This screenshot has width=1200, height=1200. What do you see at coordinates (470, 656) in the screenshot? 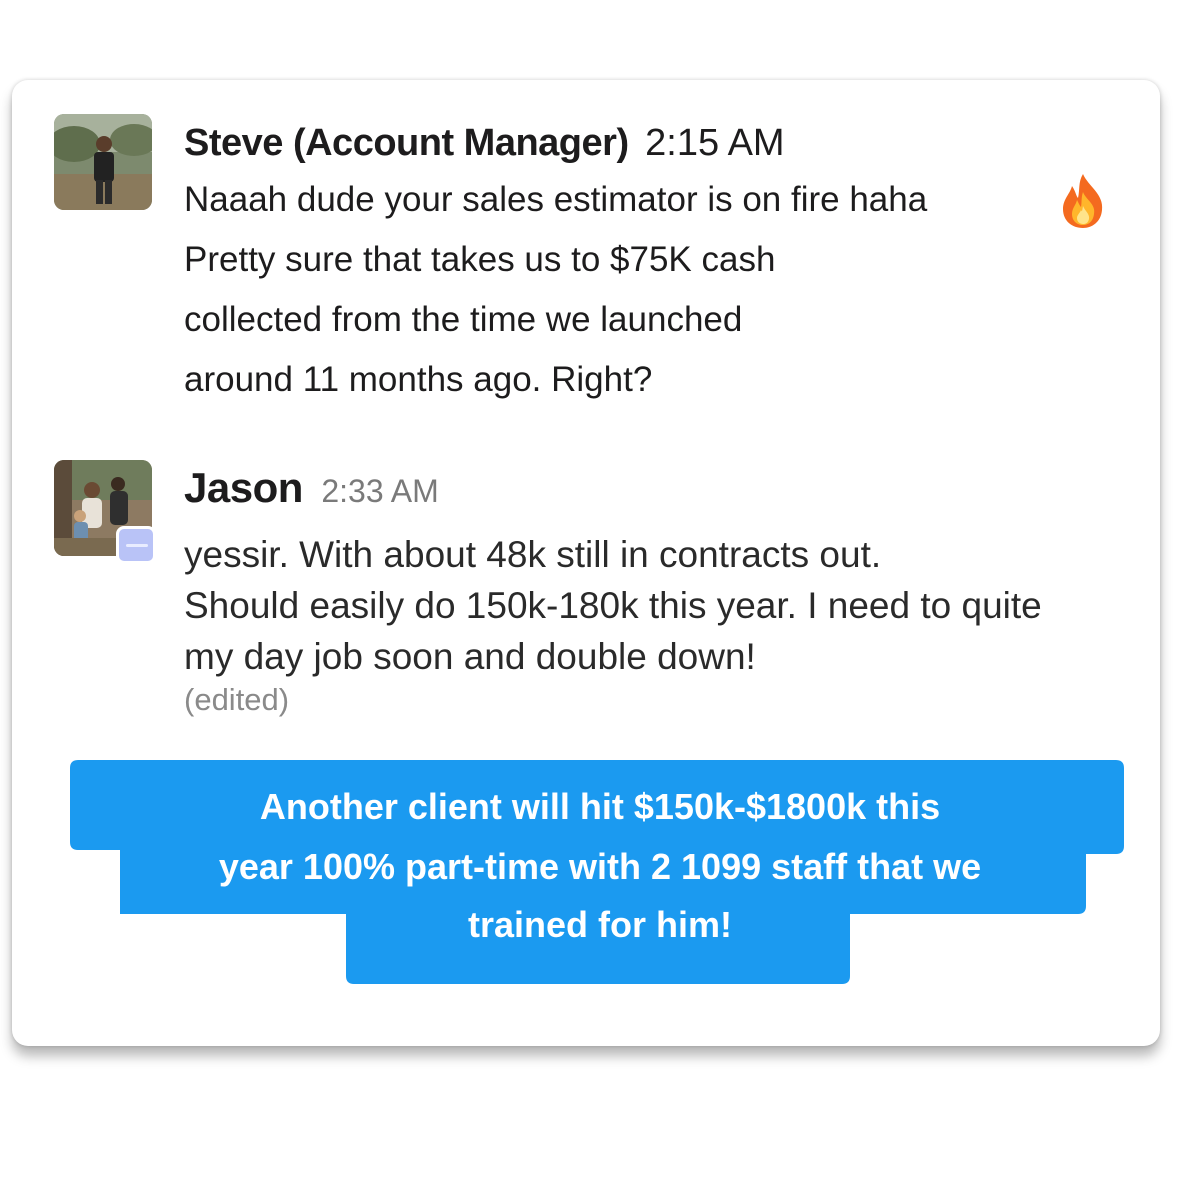
I see `message-line: my day job soon and double down!` at bounding box center [470, 656].